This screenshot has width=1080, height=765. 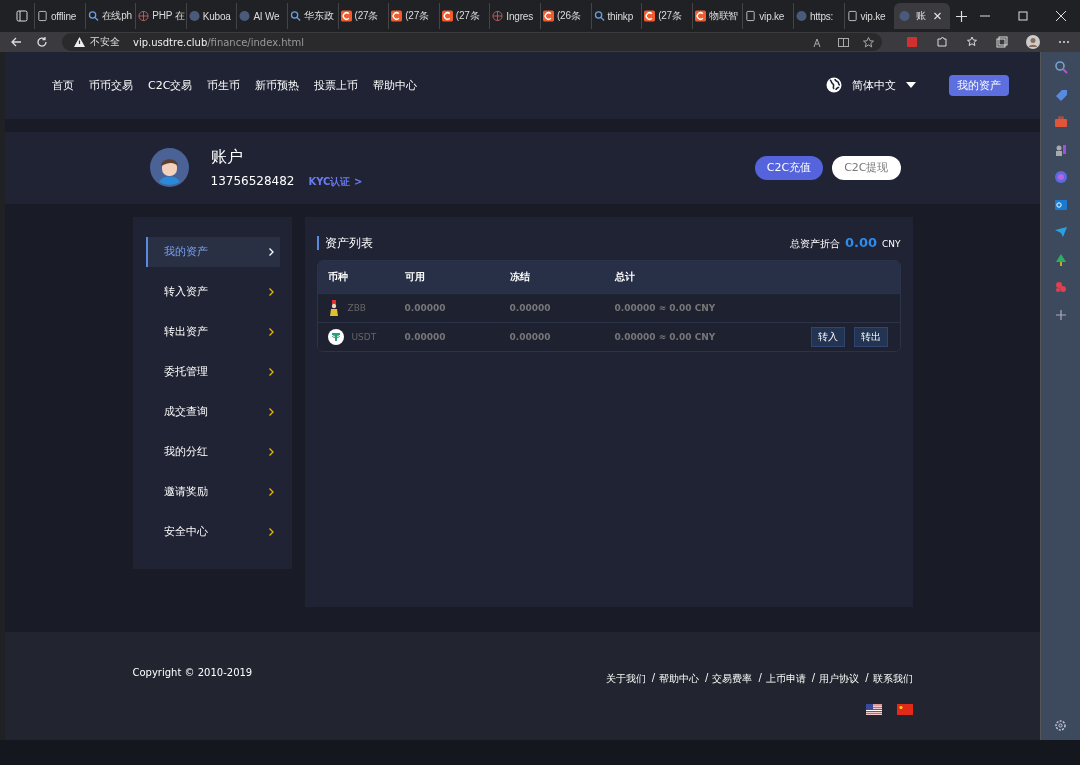 I want to click on url-text: vip.usdtre.club/finance/index.html, so click(x=219, y=42).